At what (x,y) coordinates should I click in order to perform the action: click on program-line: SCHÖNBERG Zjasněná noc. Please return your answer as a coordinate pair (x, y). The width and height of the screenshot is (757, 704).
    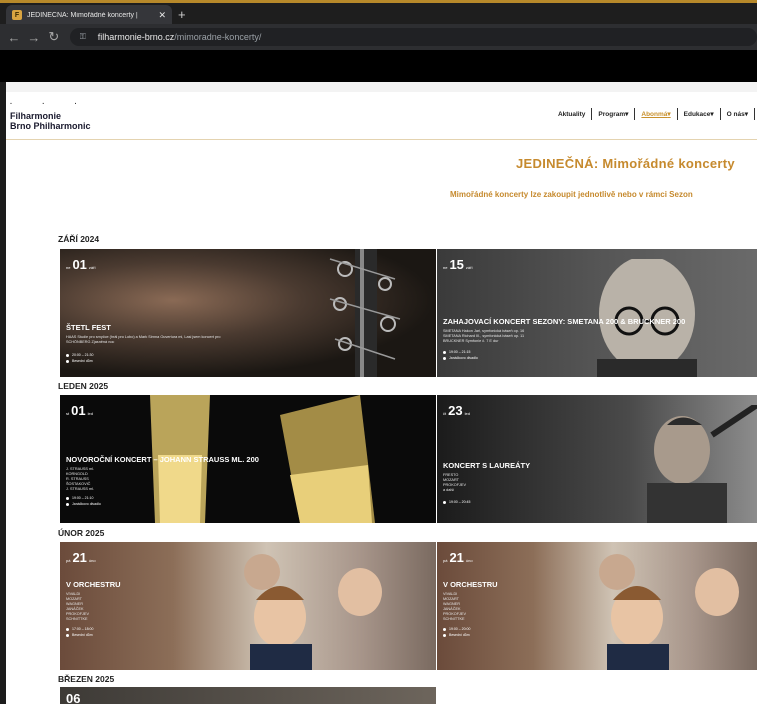
    Looking at the image, I should click on (90, 342).